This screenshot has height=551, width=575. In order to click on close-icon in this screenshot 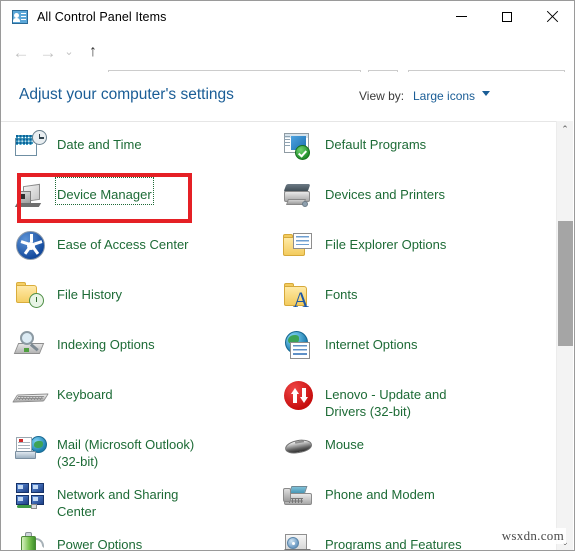, I will do `click(552, 17)`.